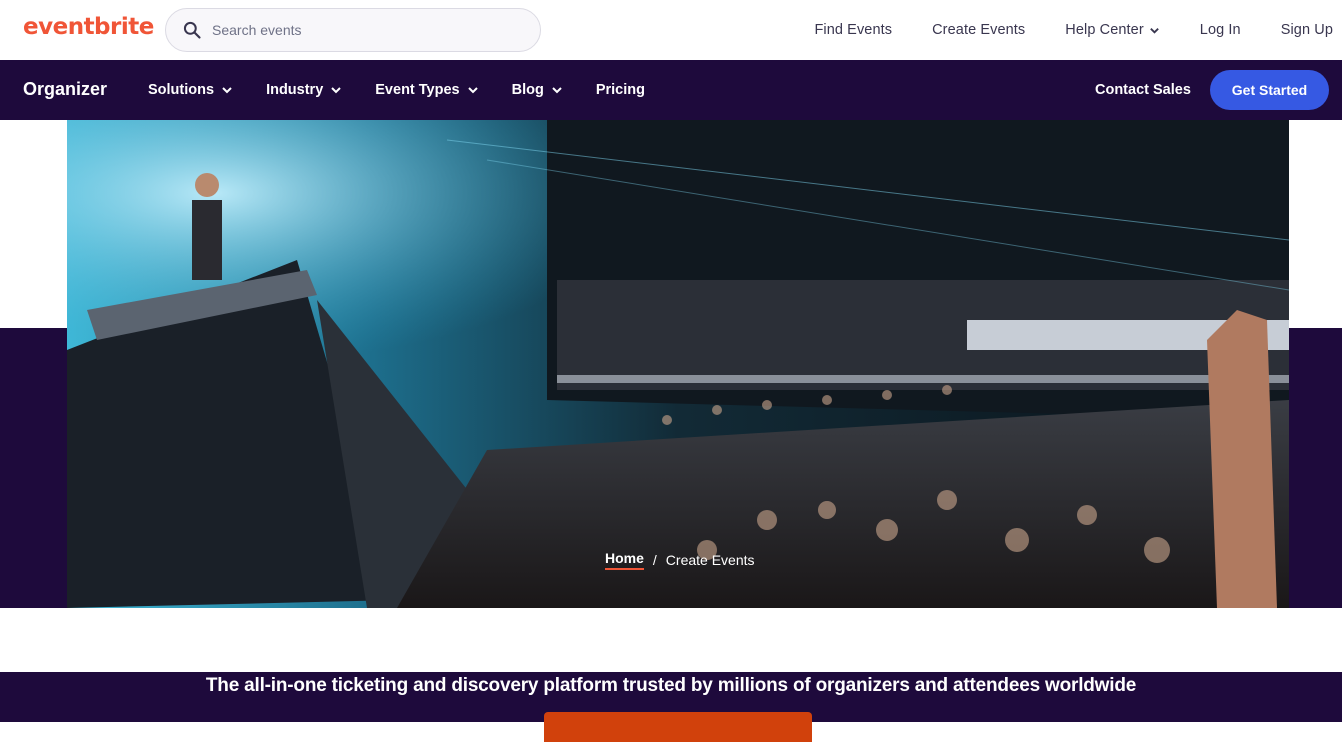  I want to click on organizer-title: Organizer, so click(65, 89).